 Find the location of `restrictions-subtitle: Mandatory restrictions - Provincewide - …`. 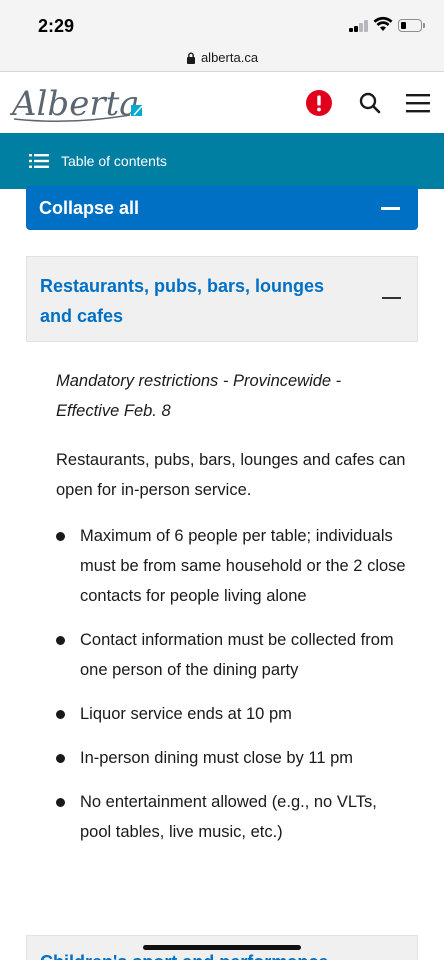

restrictions-subtitle: Mandatory restrictions - Provincewide - … is located at coordinates (199, 396).